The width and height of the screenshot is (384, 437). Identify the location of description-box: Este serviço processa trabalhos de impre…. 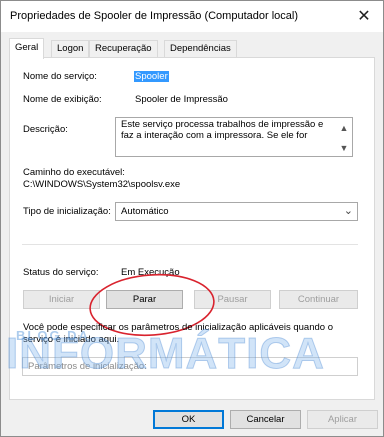
(234, 137).